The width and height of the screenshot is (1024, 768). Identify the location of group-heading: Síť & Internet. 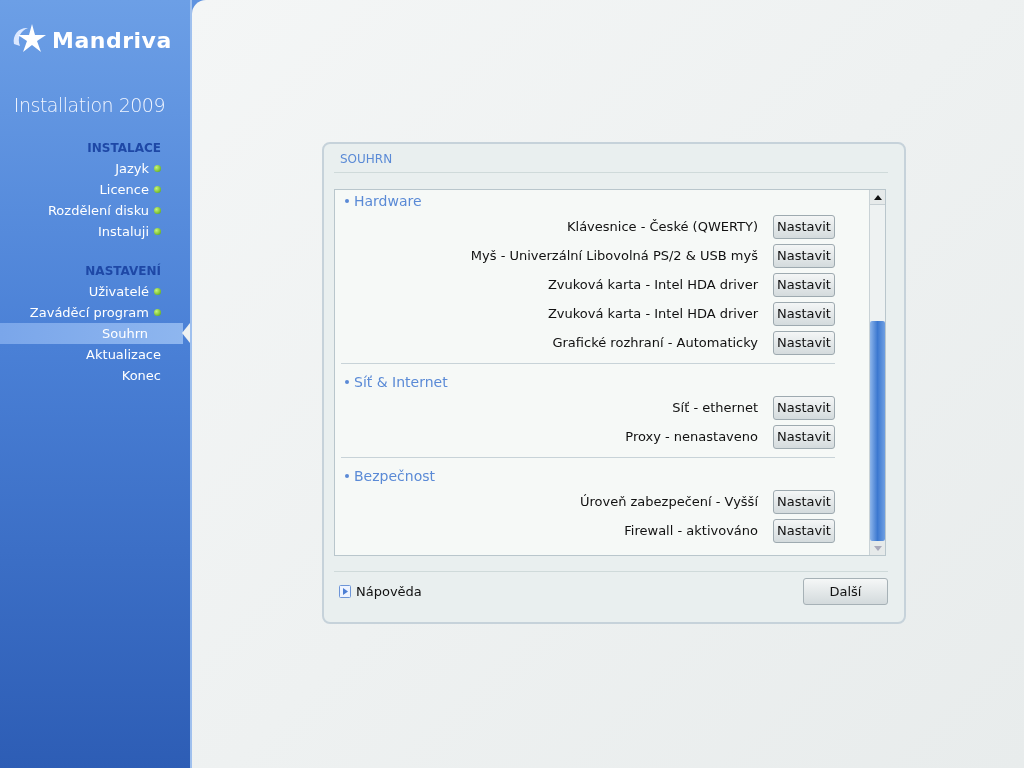
(401, 382).